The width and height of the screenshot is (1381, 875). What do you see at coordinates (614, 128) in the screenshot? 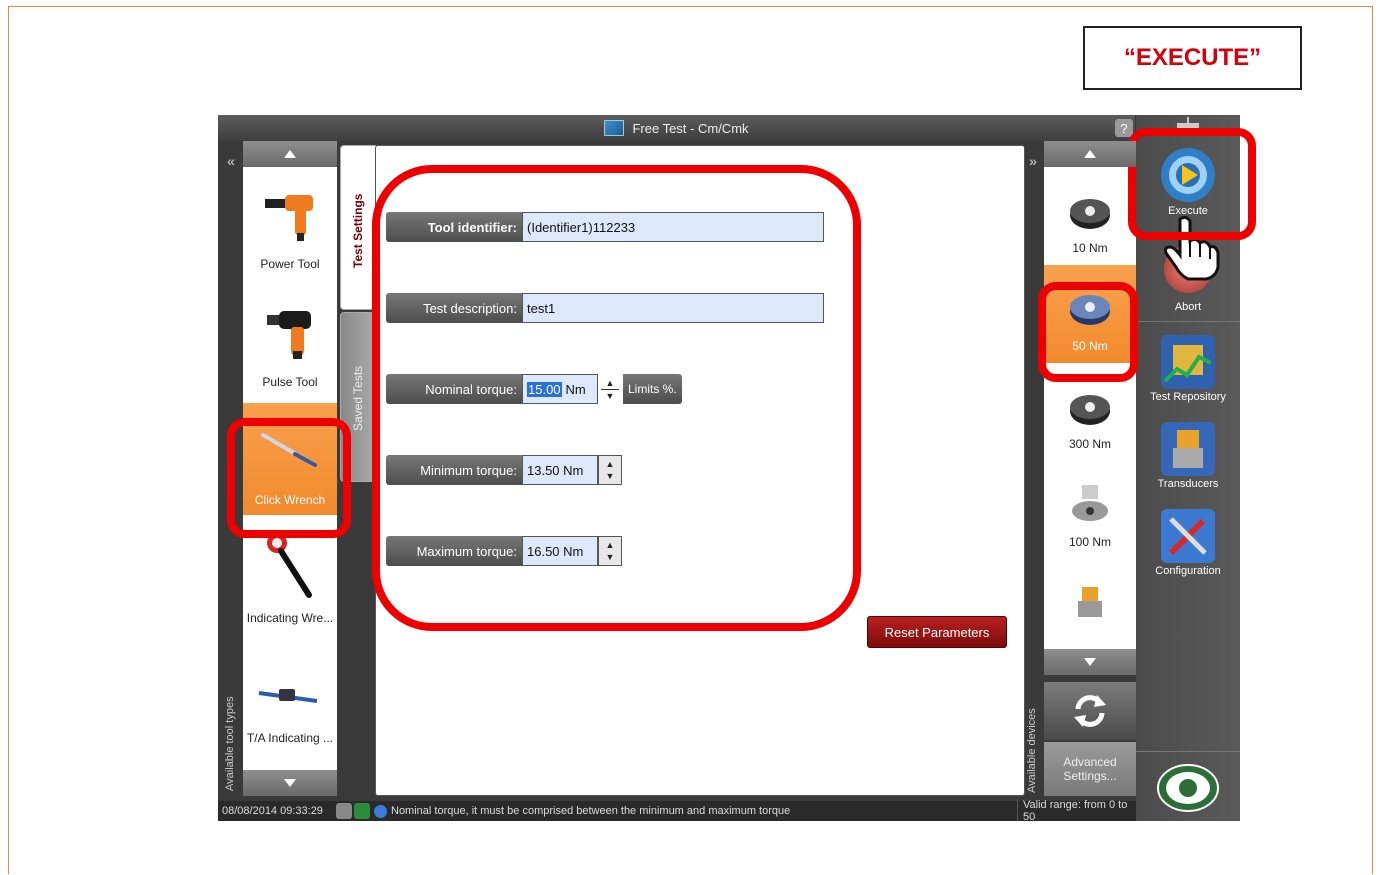
I see `window-icon` at bounding box center [614, 128].